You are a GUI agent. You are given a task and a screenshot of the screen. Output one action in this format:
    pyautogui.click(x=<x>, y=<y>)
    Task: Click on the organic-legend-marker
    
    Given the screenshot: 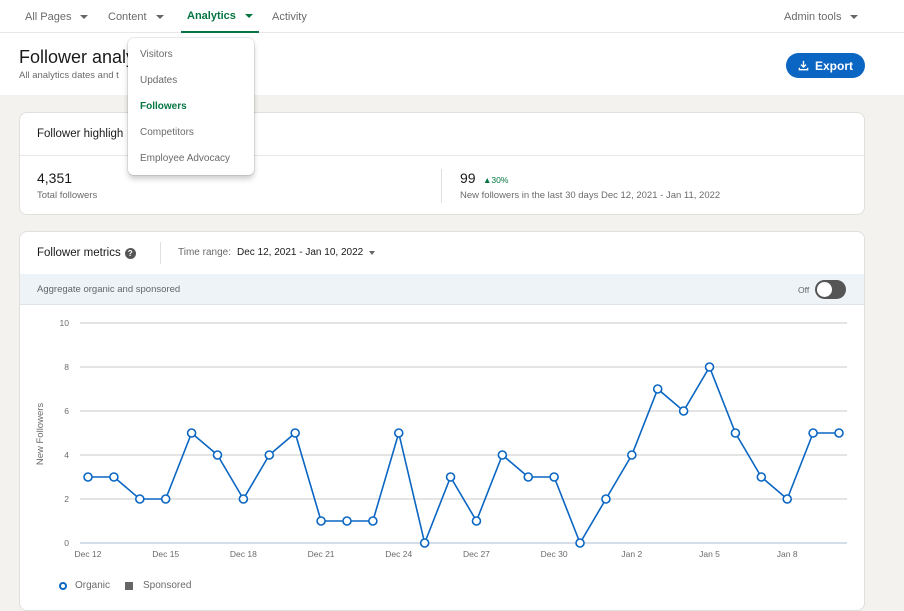 What is the action you would take?
    pyautogui.click(x=63, y=585)
    